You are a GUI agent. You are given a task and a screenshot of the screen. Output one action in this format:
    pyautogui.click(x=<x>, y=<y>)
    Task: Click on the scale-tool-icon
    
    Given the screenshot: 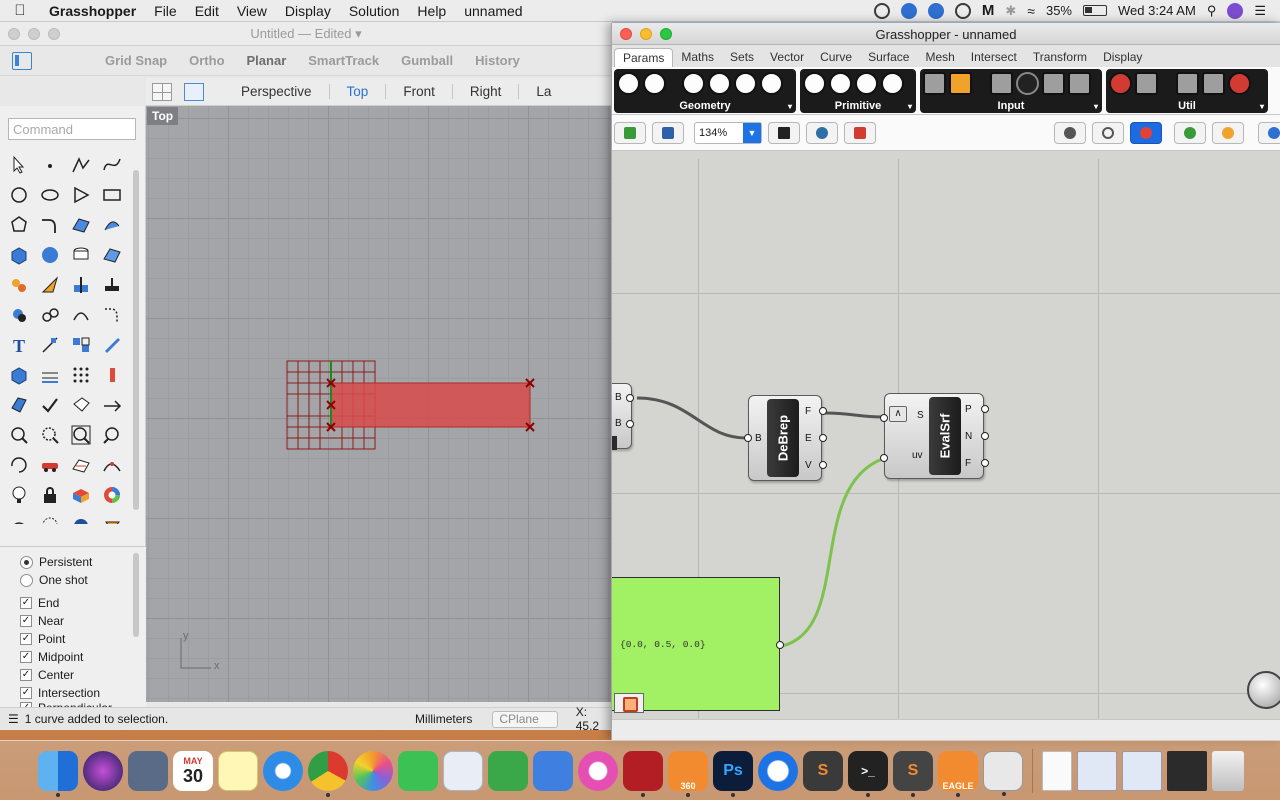 What is the action you would take?
    pyautogui.click(x=112, y=375)
    